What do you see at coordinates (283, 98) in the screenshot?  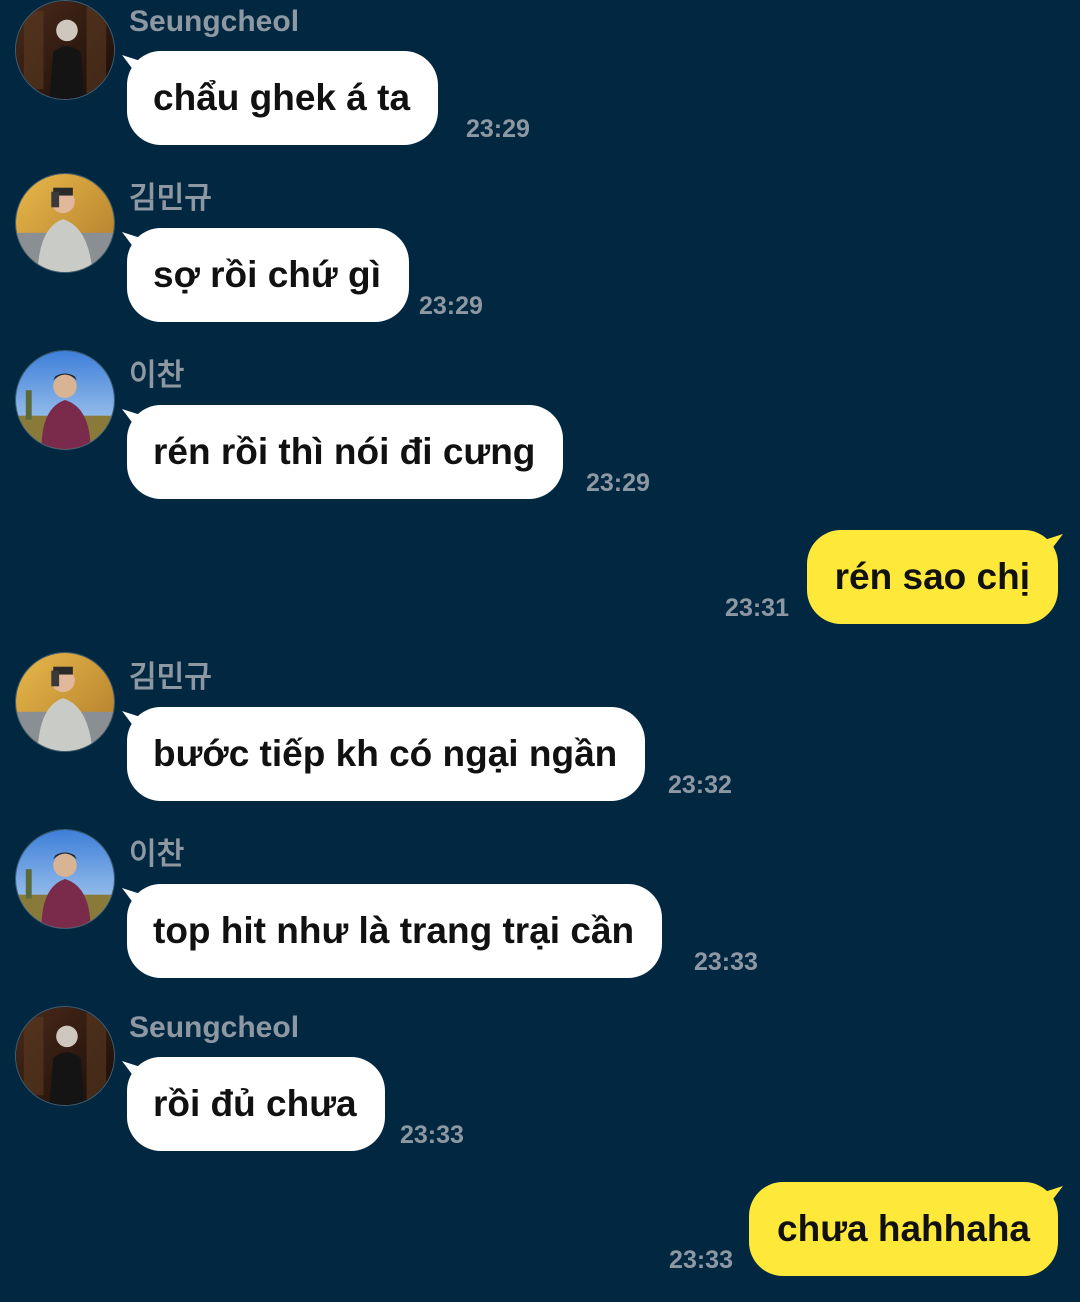 I see `incoming-message-bubble: chẩu ghek á ta` at bounding box center [283, 98].